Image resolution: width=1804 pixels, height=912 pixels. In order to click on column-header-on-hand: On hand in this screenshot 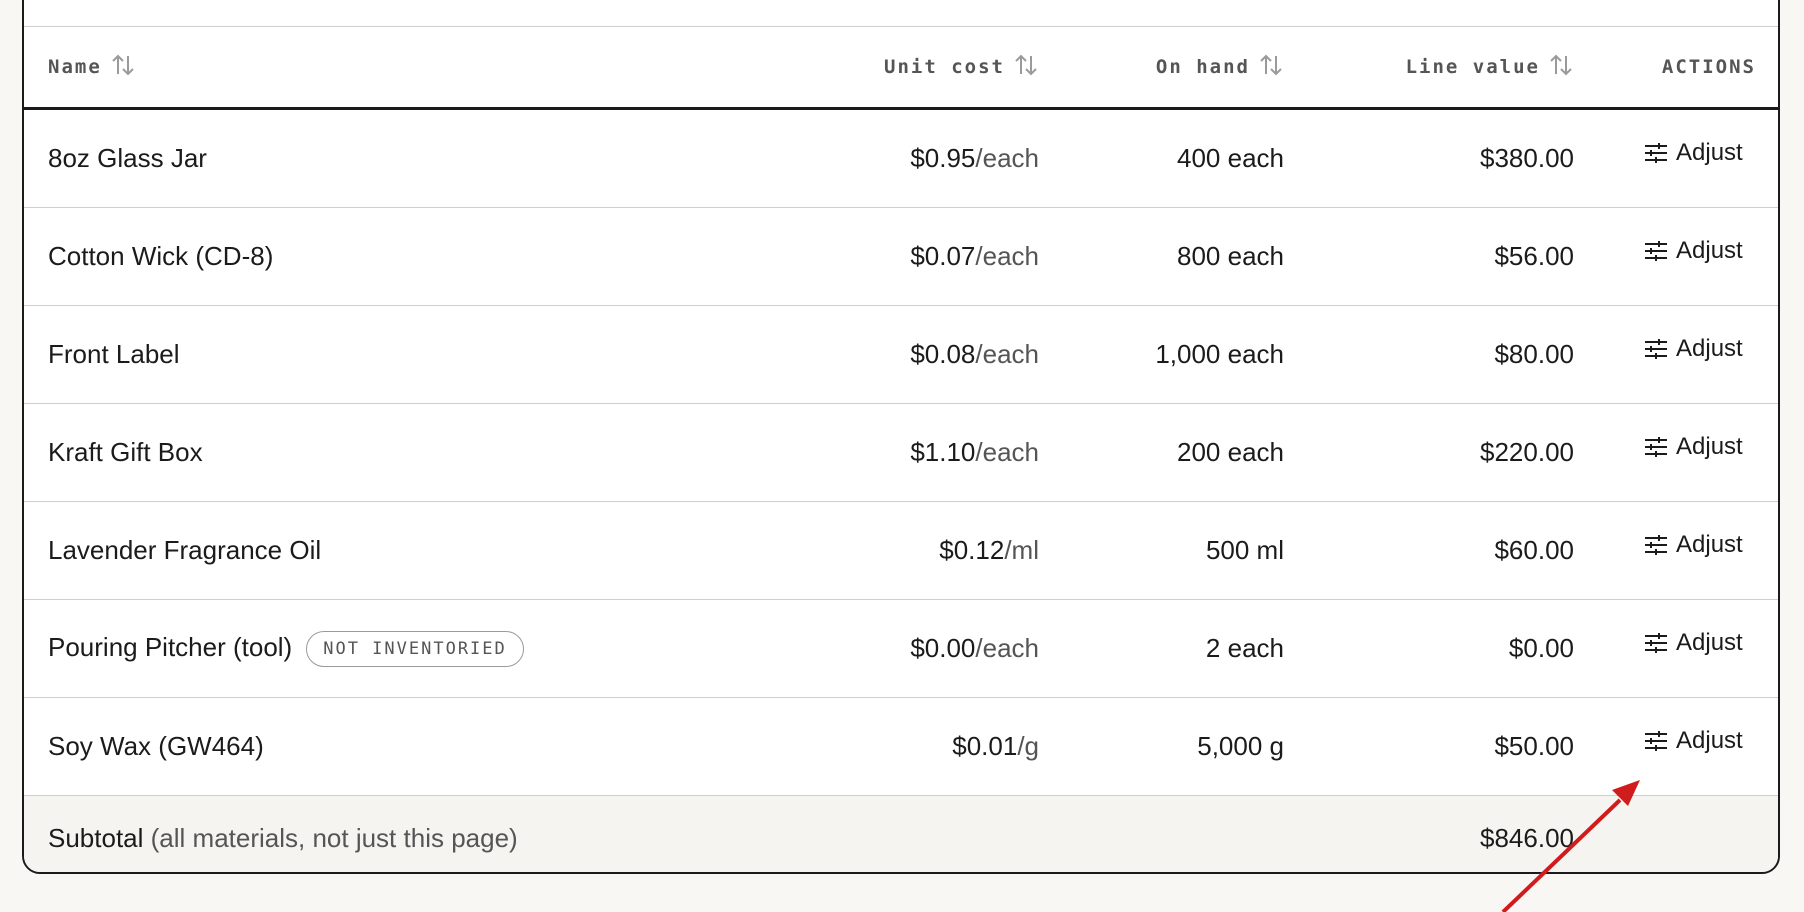, I will do `click(1161, 68)`.